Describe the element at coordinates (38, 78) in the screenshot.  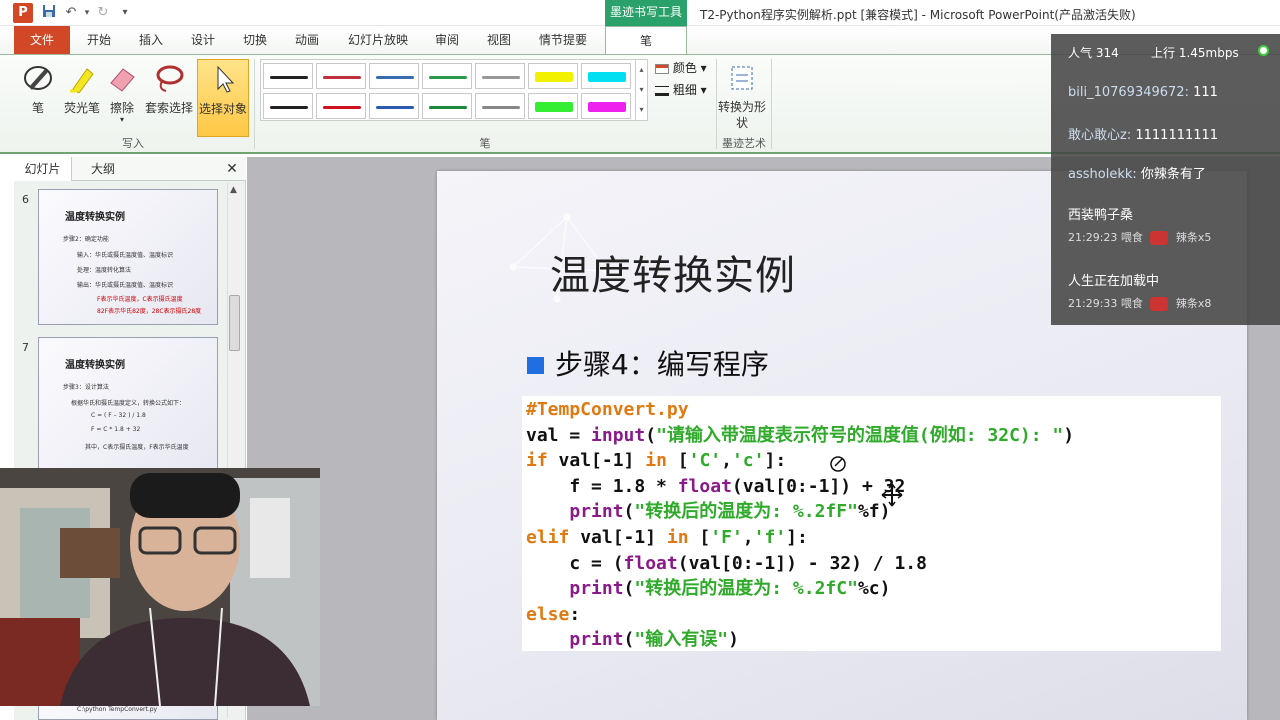
I see `pen-icon` at that location.